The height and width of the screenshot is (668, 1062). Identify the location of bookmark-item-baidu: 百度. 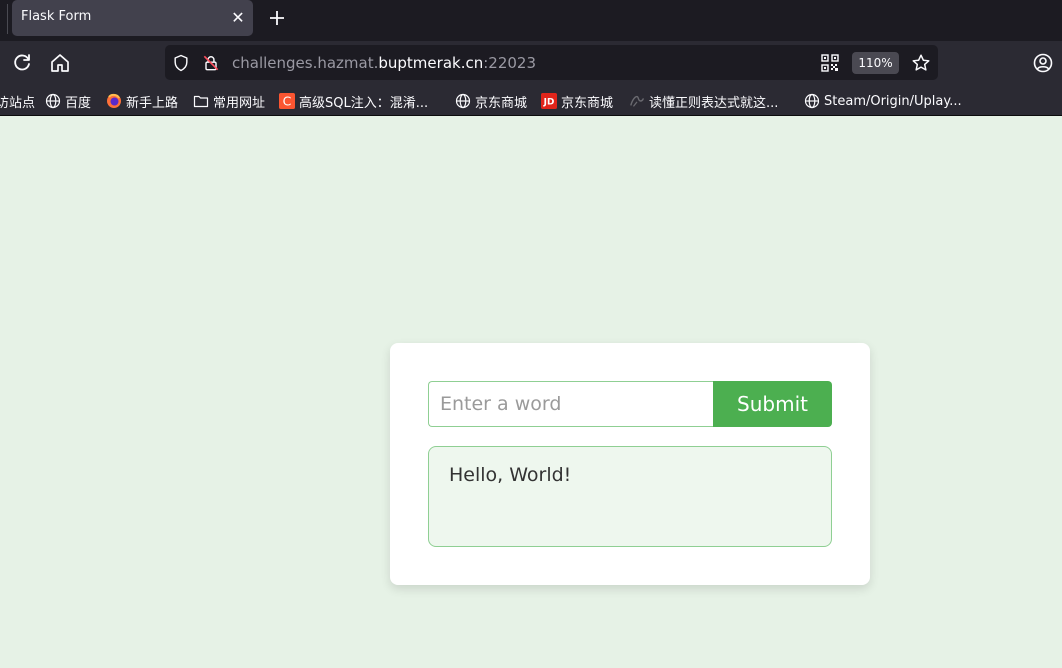
(68, 101).